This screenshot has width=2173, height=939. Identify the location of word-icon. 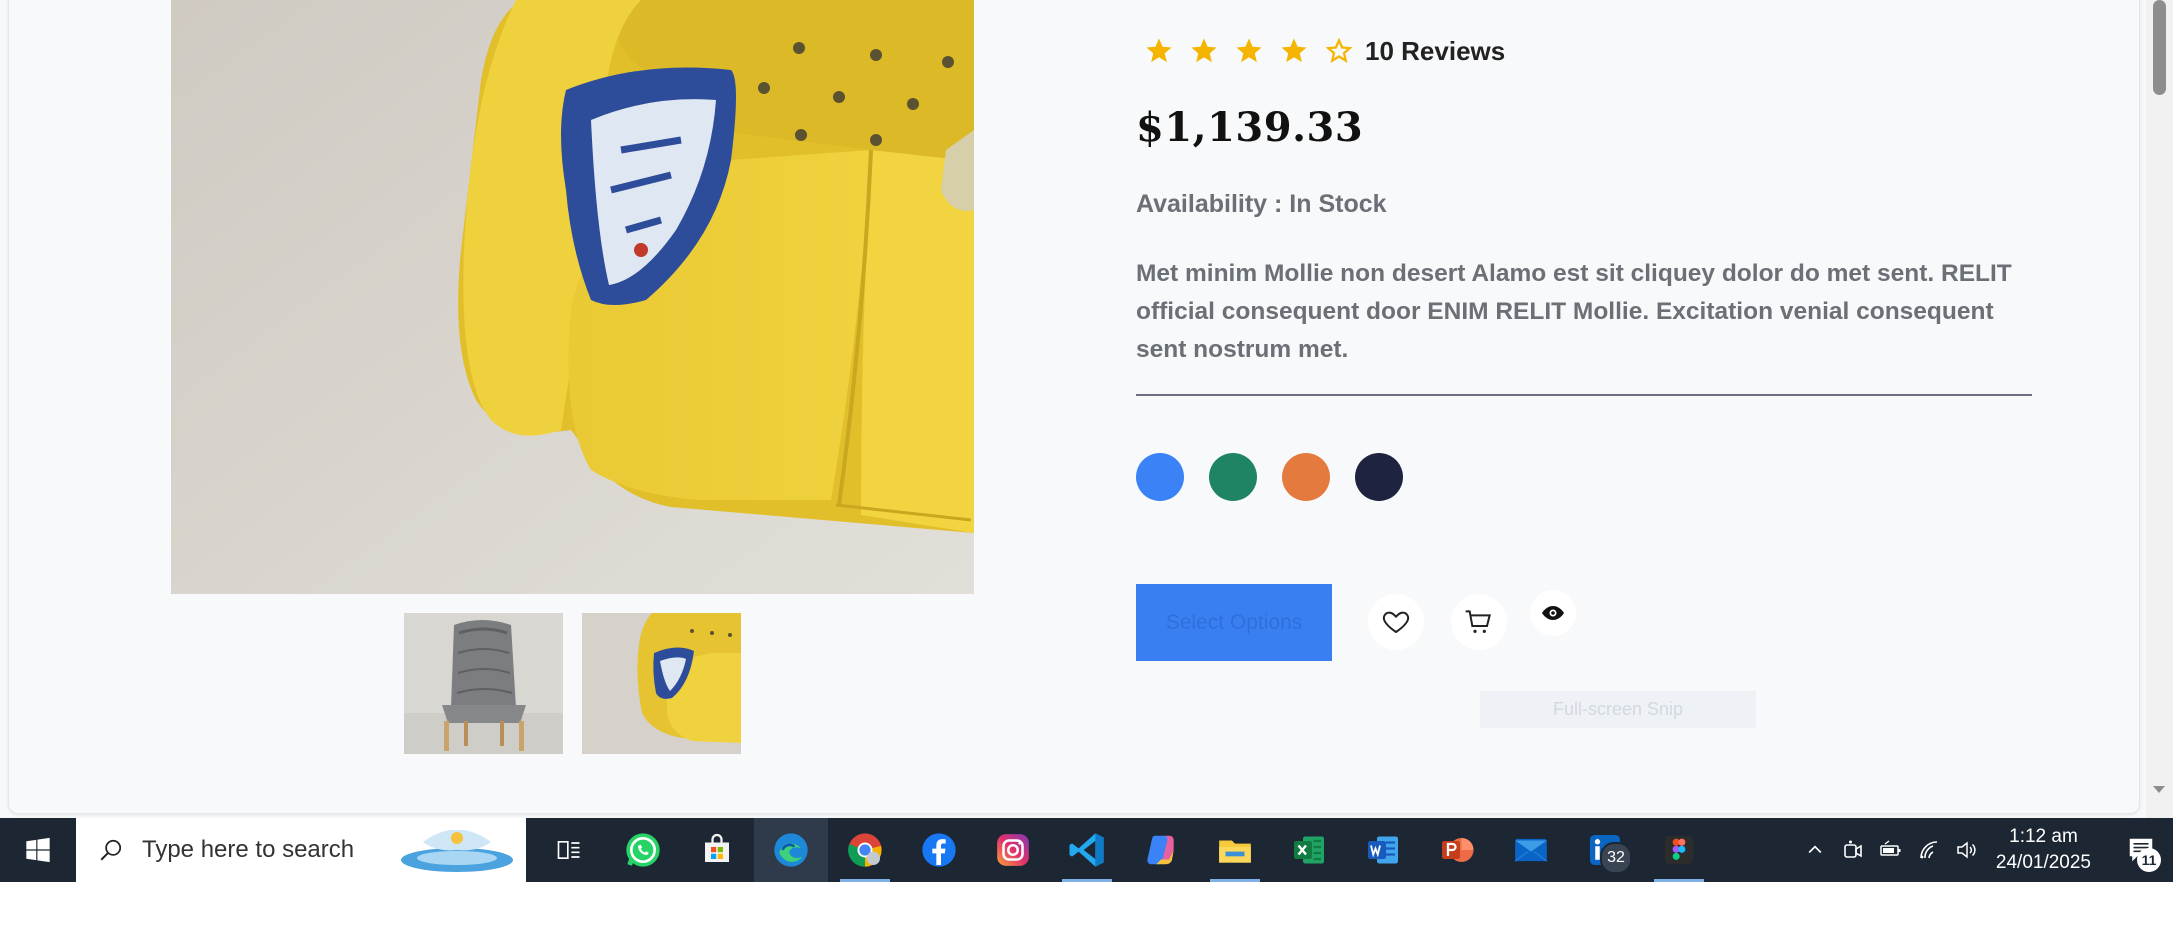
(1383, 850).